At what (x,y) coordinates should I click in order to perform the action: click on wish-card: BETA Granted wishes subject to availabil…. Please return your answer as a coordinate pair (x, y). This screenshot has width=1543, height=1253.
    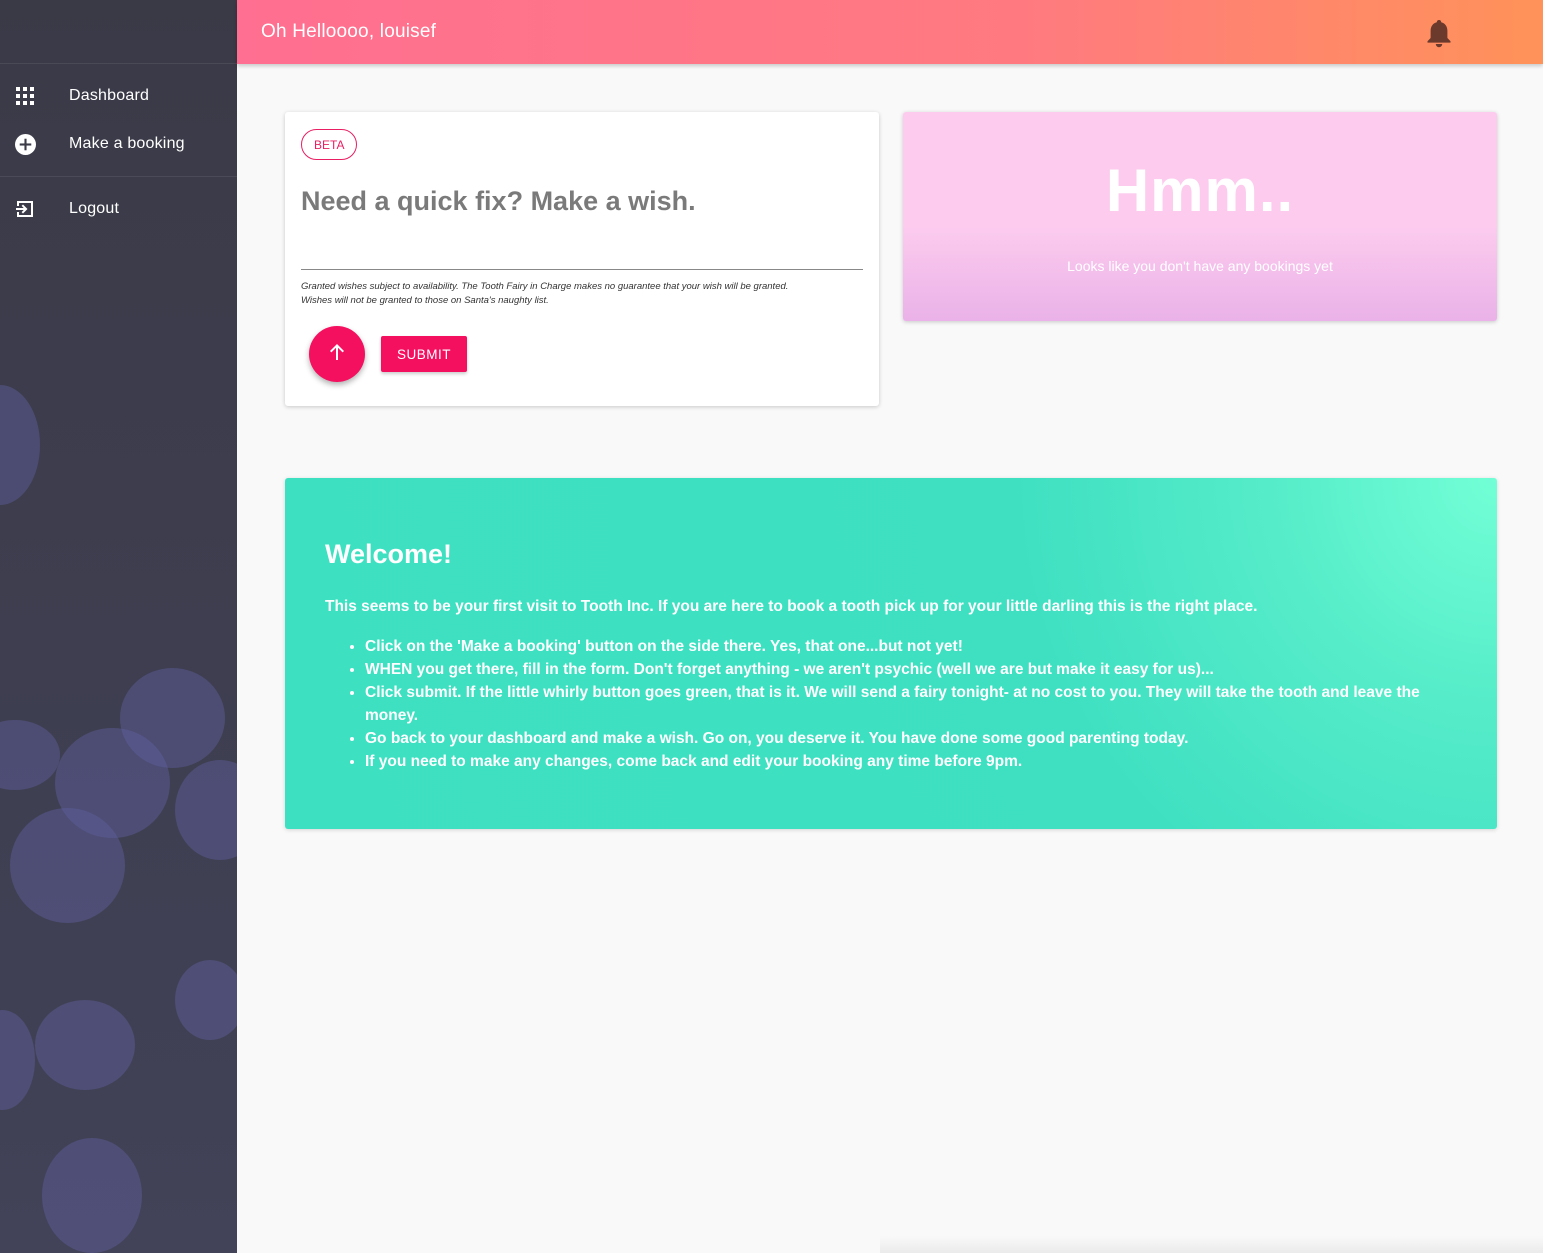
    Looking at the image, I should click on (582, 259).